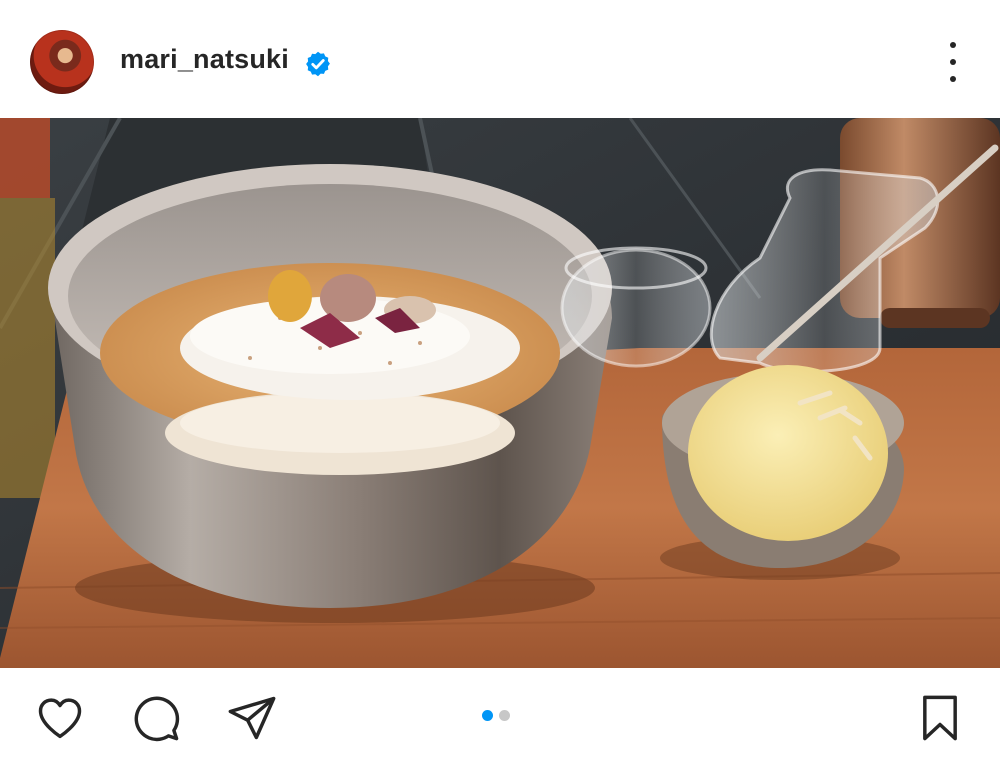 This screenshot has width=1000, height=764. Describe the element at coordinates (496, 715) in the screenshot. I see `carousel-indicator` at that location.